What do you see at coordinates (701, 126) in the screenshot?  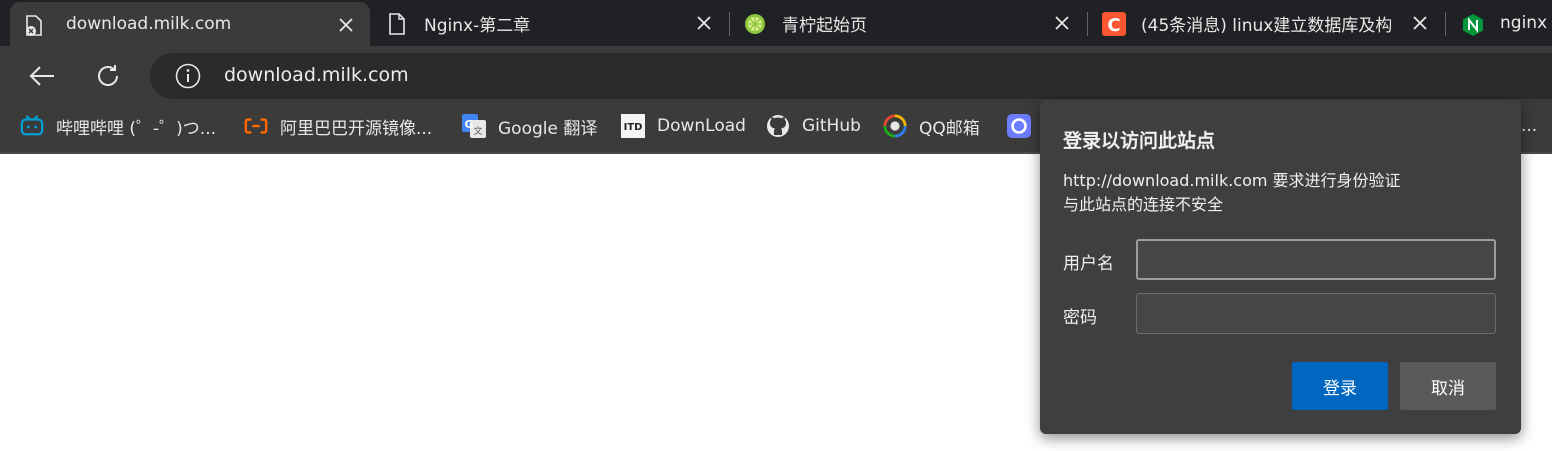 I see `bookmark-label: DownLoad` at bounding box center [701, 126].